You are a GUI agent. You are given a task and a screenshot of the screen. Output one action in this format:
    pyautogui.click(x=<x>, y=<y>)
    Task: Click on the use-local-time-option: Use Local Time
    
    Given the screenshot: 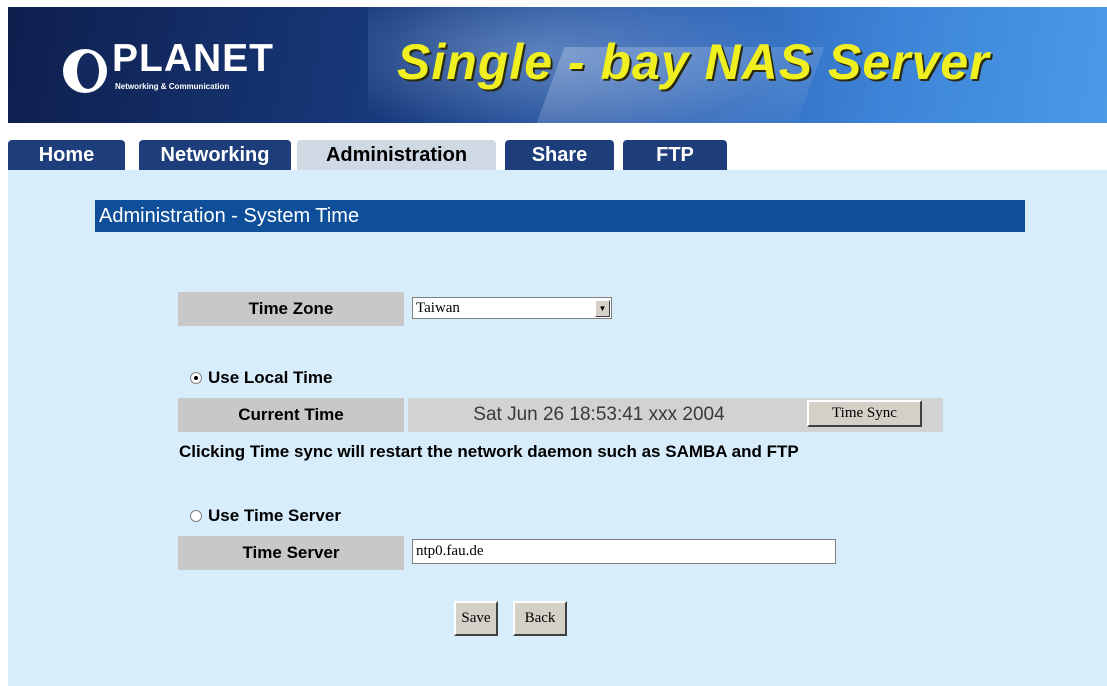 What is the action you would take?
    pyautogui.click(x=261, y=378)
    